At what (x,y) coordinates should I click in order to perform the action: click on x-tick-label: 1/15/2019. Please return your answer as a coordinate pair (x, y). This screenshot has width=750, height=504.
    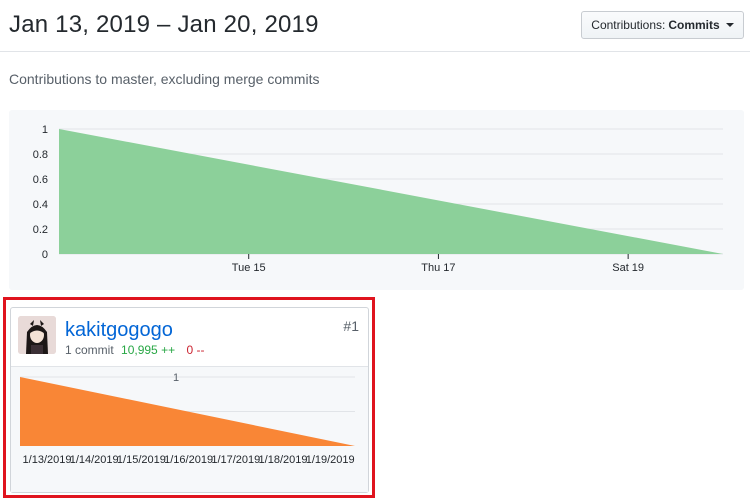
    Looking at the image, I should click on (141, 460).